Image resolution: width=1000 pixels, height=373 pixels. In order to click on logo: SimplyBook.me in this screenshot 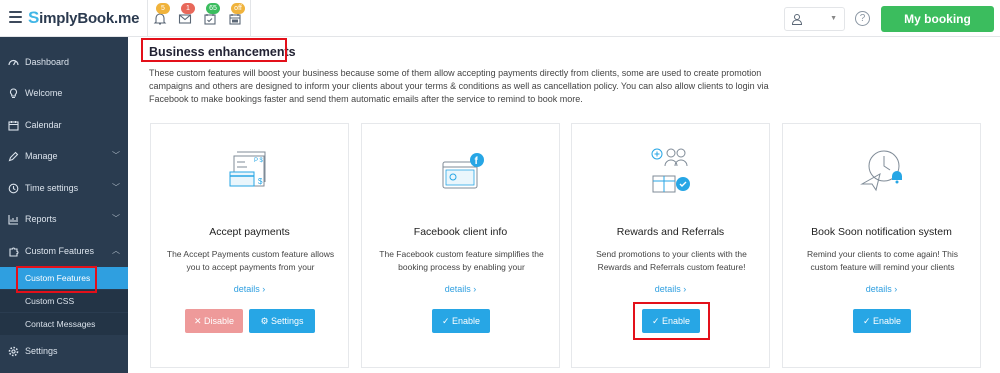, I will do `click(83, 18)`.